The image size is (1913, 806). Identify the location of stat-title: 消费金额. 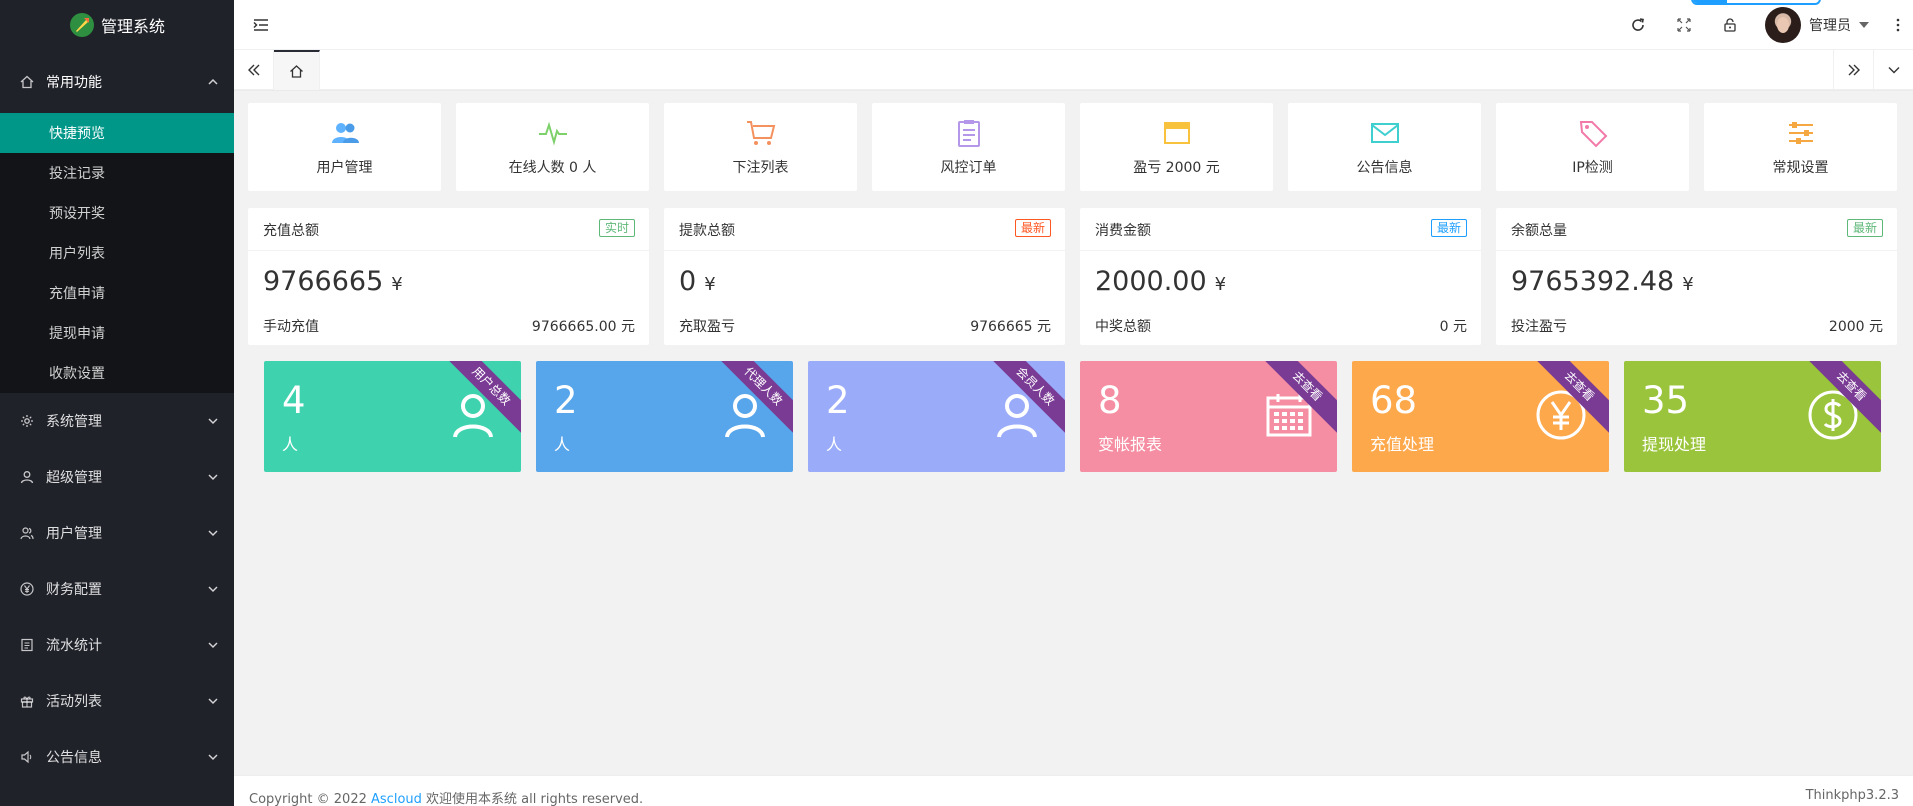
(1123, 231).